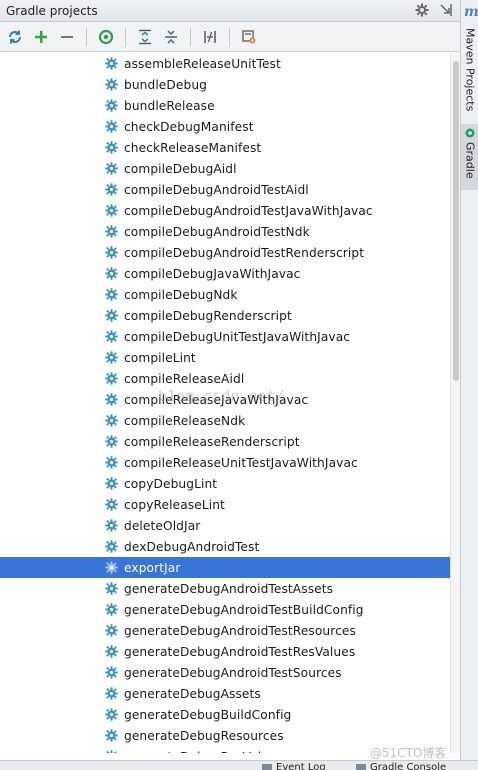  I want to click on remove-icon, so click(67, 37).